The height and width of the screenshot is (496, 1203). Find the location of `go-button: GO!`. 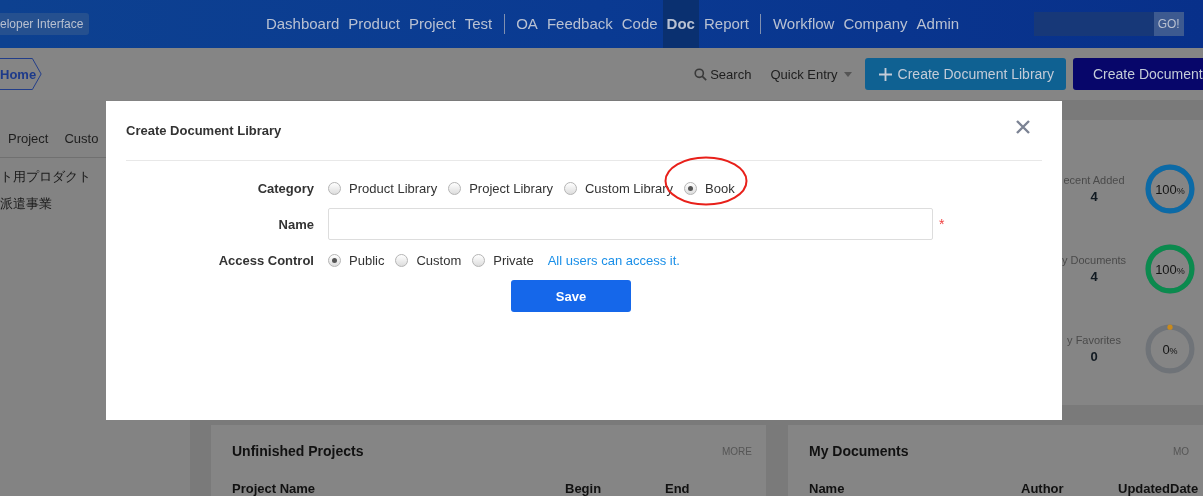

go-button: GO! is located at coordinates (1168, 24).